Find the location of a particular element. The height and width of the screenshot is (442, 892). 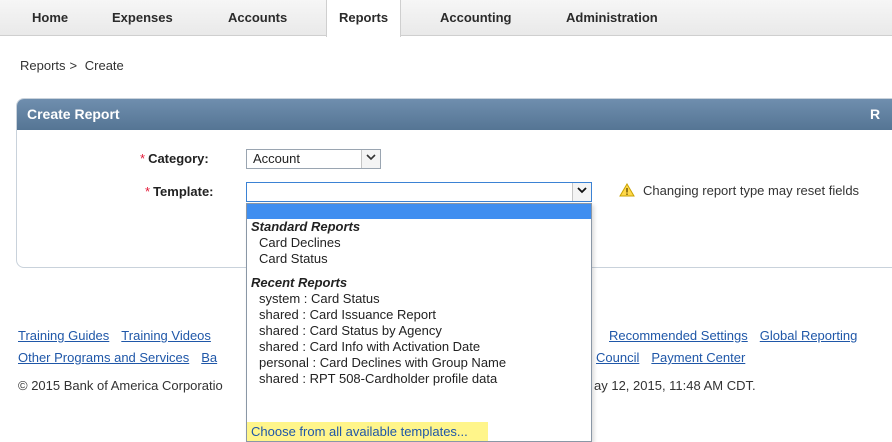

option-group-recent: Recent Reports is located at coordinates (299, 282).